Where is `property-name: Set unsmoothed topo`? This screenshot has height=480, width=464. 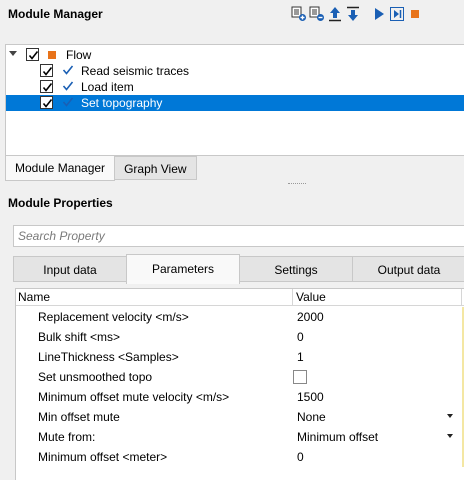
property-name: Set unsmoothed topo is located at coordinates (95, 377).